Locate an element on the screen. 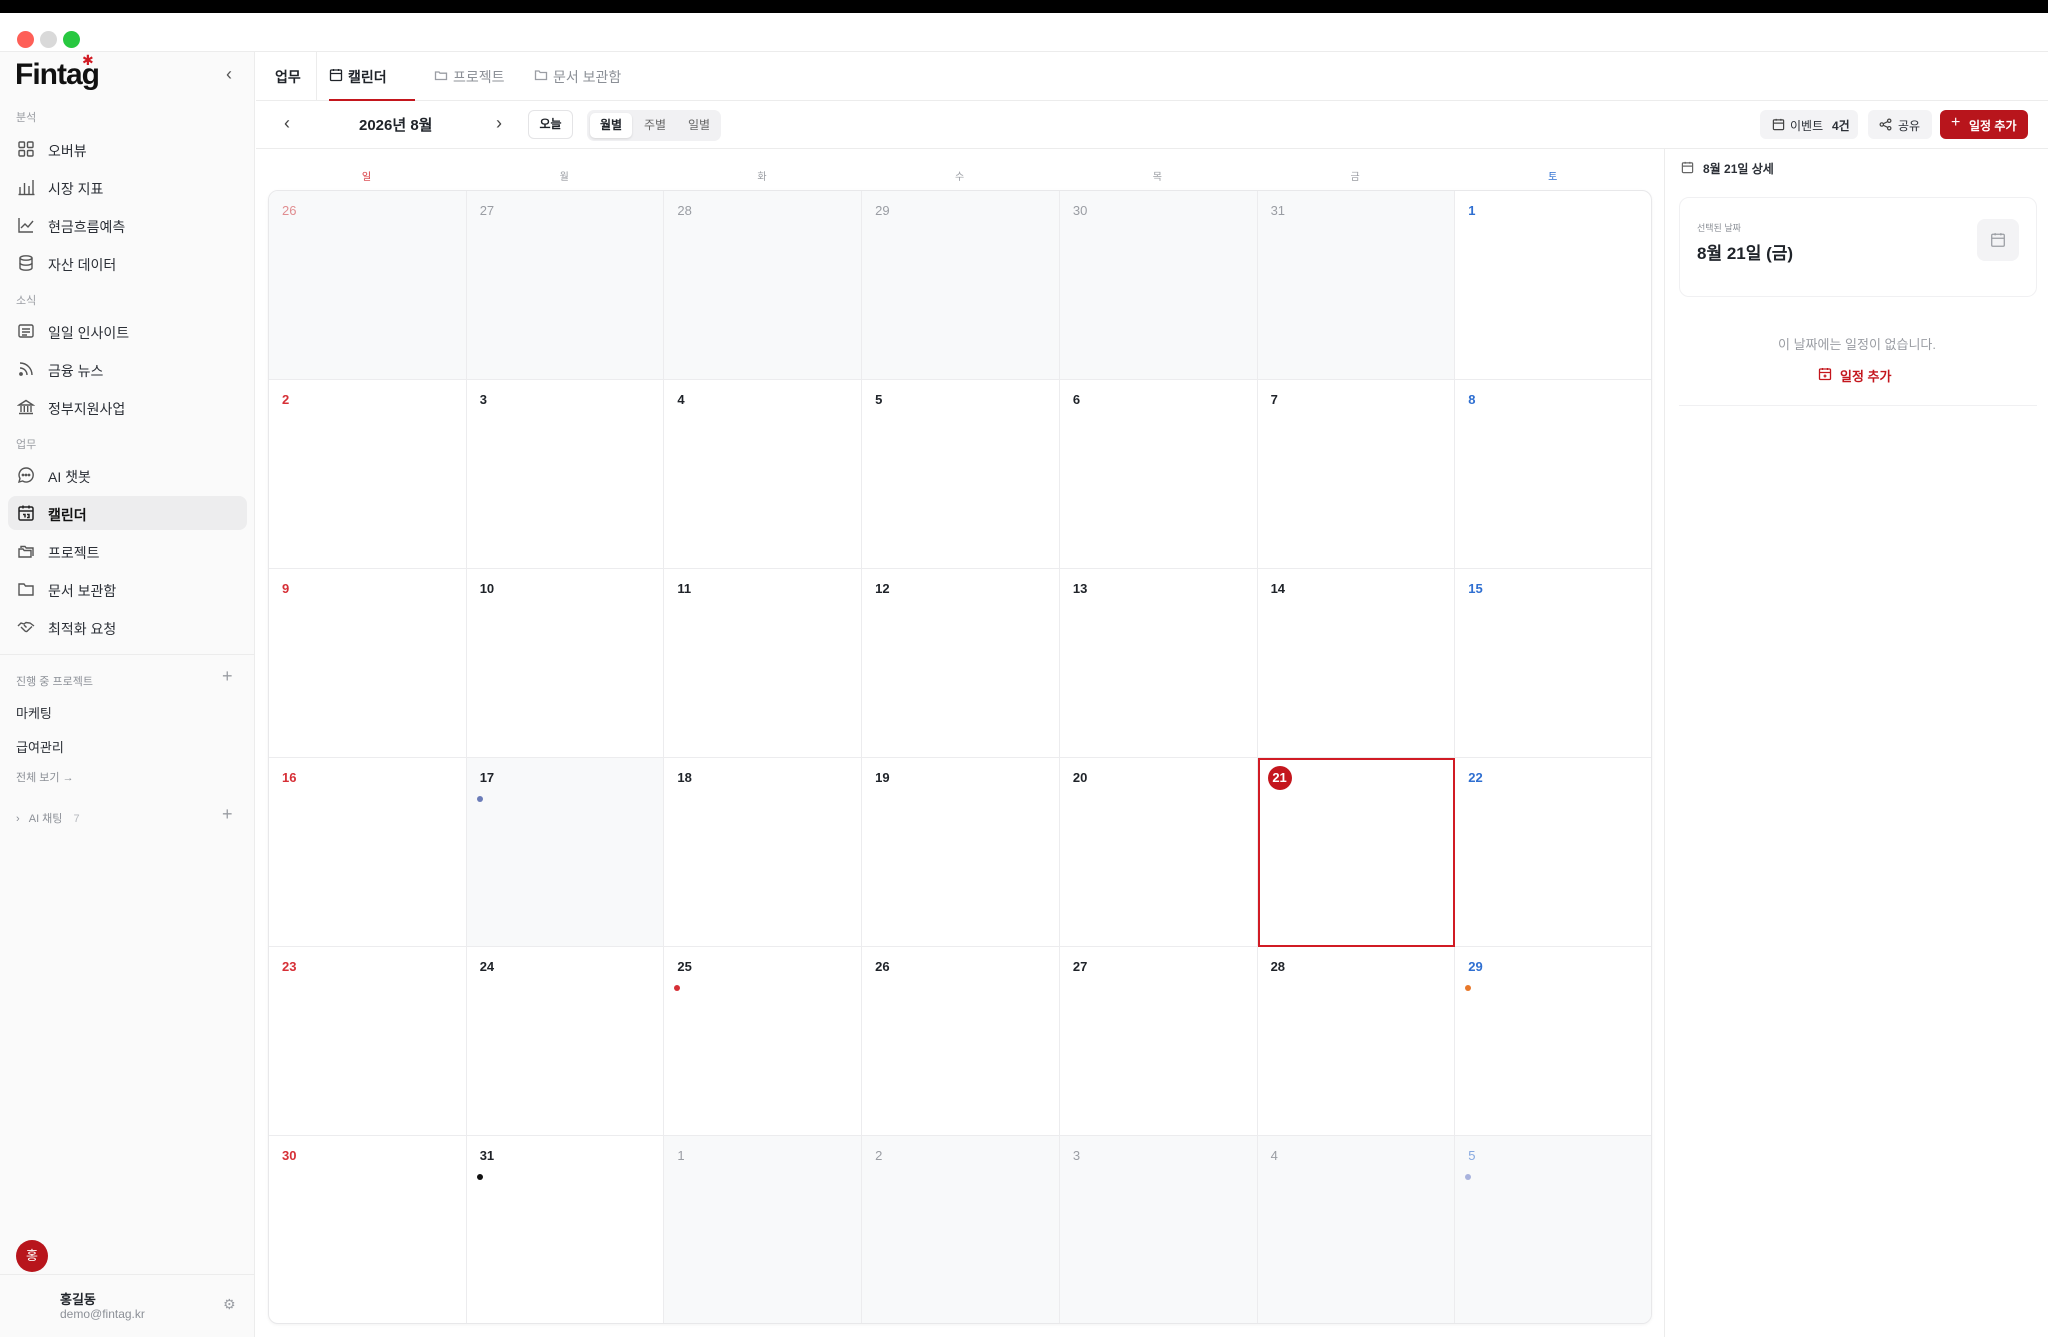  sidebar-item-overview: 오버뷰 is located at coordinates (127, 149).